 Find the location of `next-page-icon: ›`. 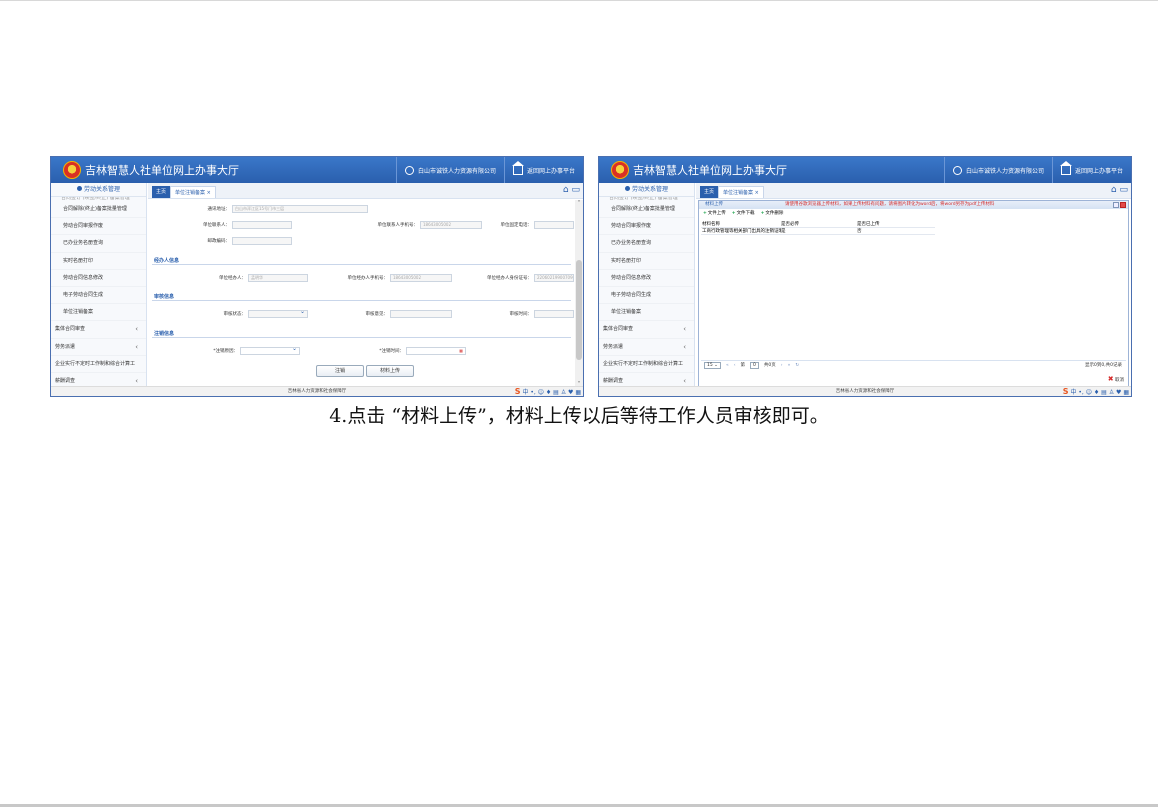

next-page-icon: › is located at coordinates (782, 365).